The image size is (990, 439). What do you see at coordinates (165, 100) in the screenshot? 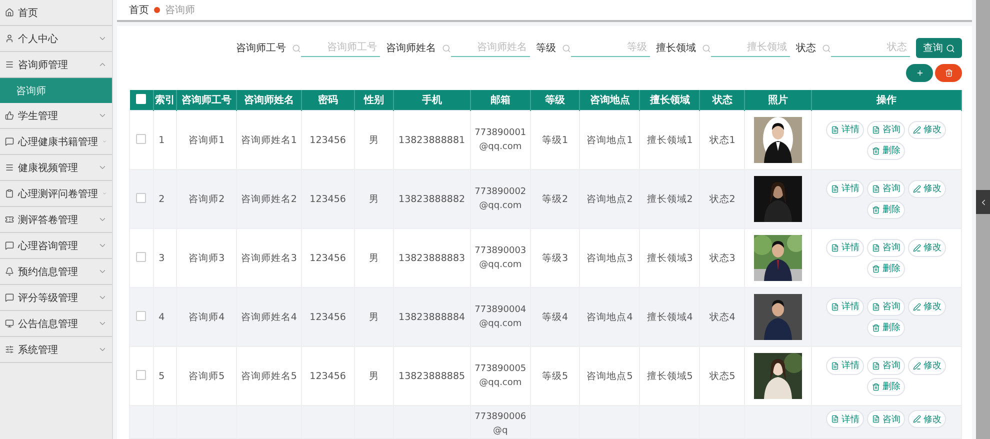
I see `column-header: 索引` at bounding box center [165, 100].